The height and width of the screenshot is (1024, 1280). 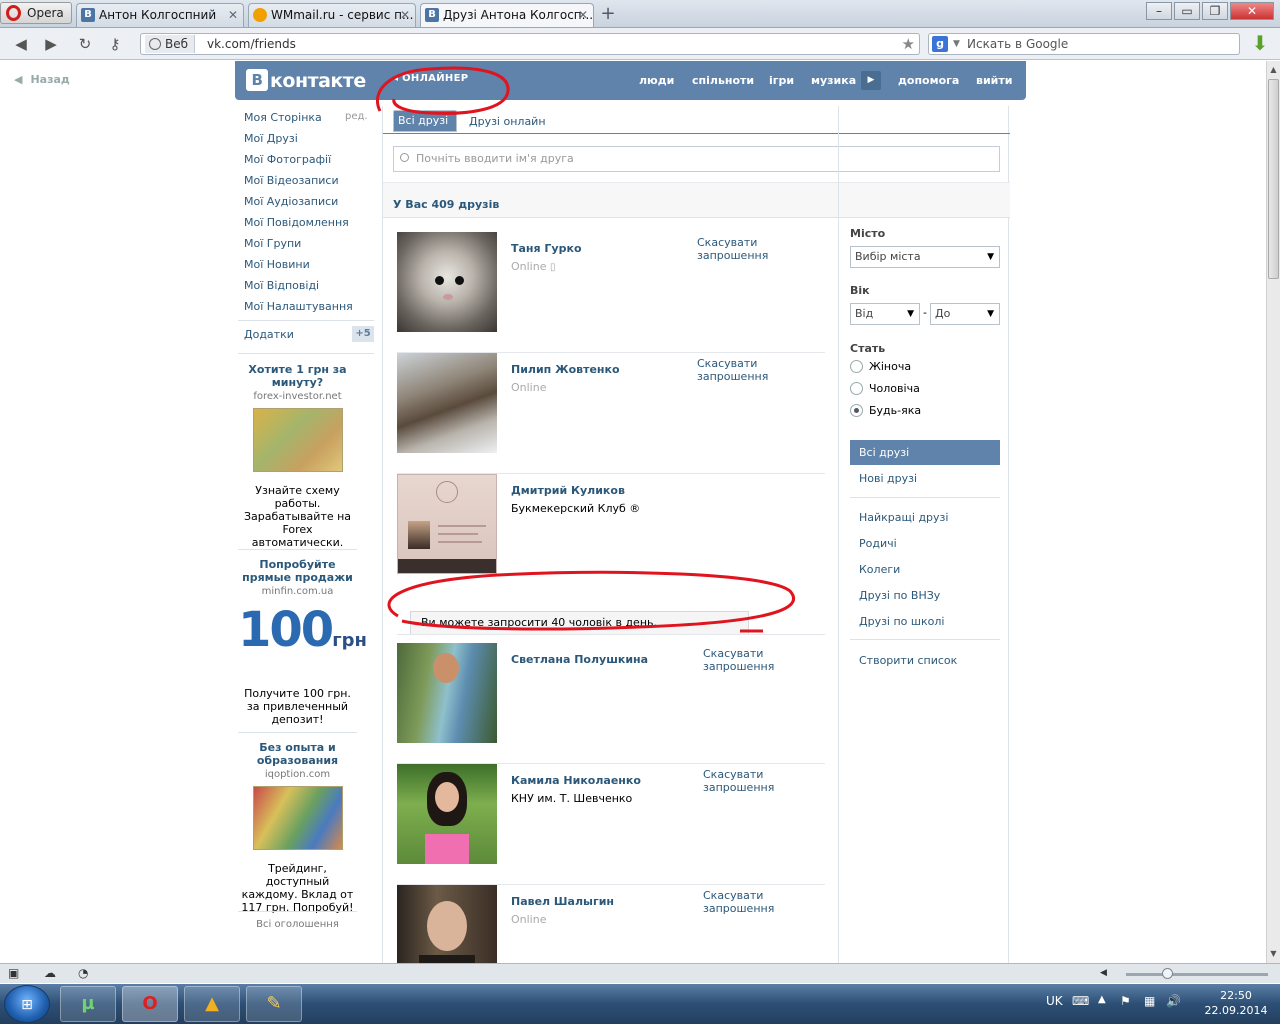 I want to click on flag-icon: ⚑, so click(x=1125, y=1001).